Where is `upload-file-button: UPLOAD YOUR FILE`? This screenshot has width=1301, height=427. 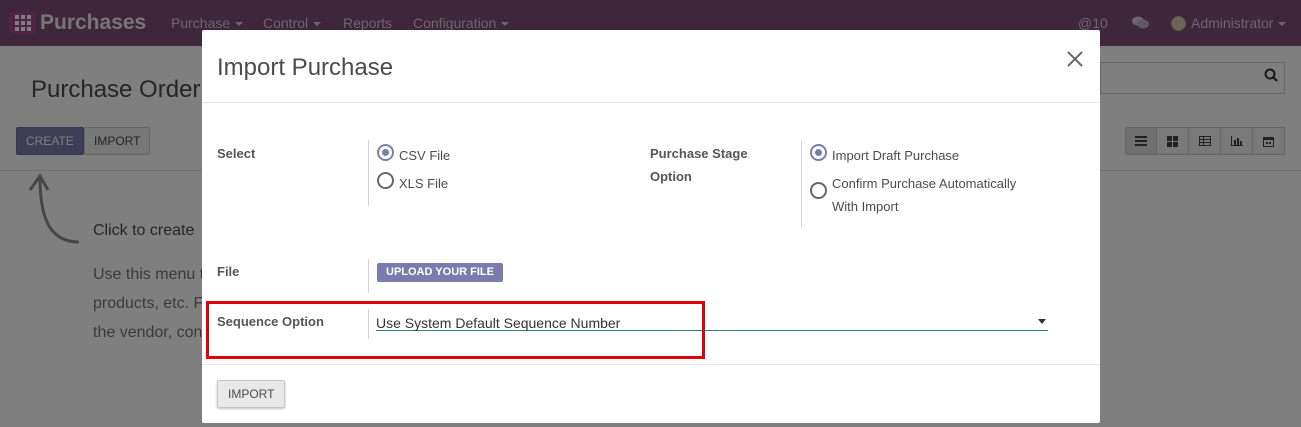
upload-file-button: UPLOAD YOUR FILE is located at coordinates (440, 272).